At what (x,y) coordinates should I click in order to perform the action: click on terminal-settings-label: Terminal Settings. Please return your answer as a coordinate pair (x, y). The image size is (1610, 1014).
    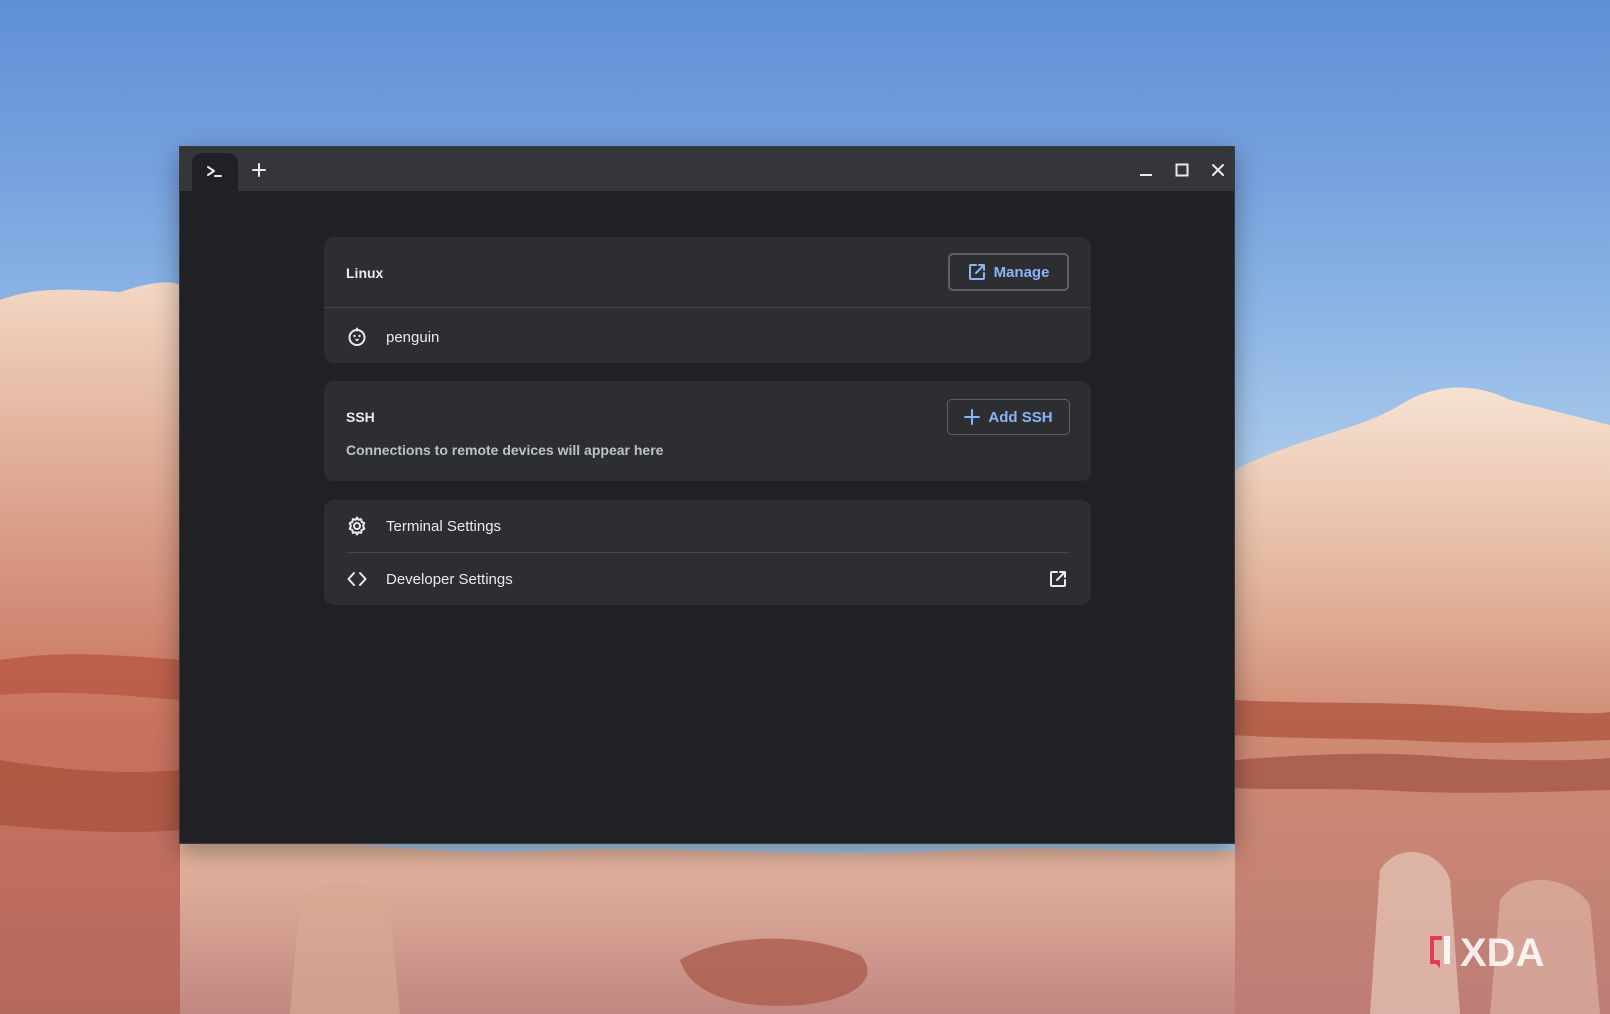
    Looking at the image, I should click on (444, 526).